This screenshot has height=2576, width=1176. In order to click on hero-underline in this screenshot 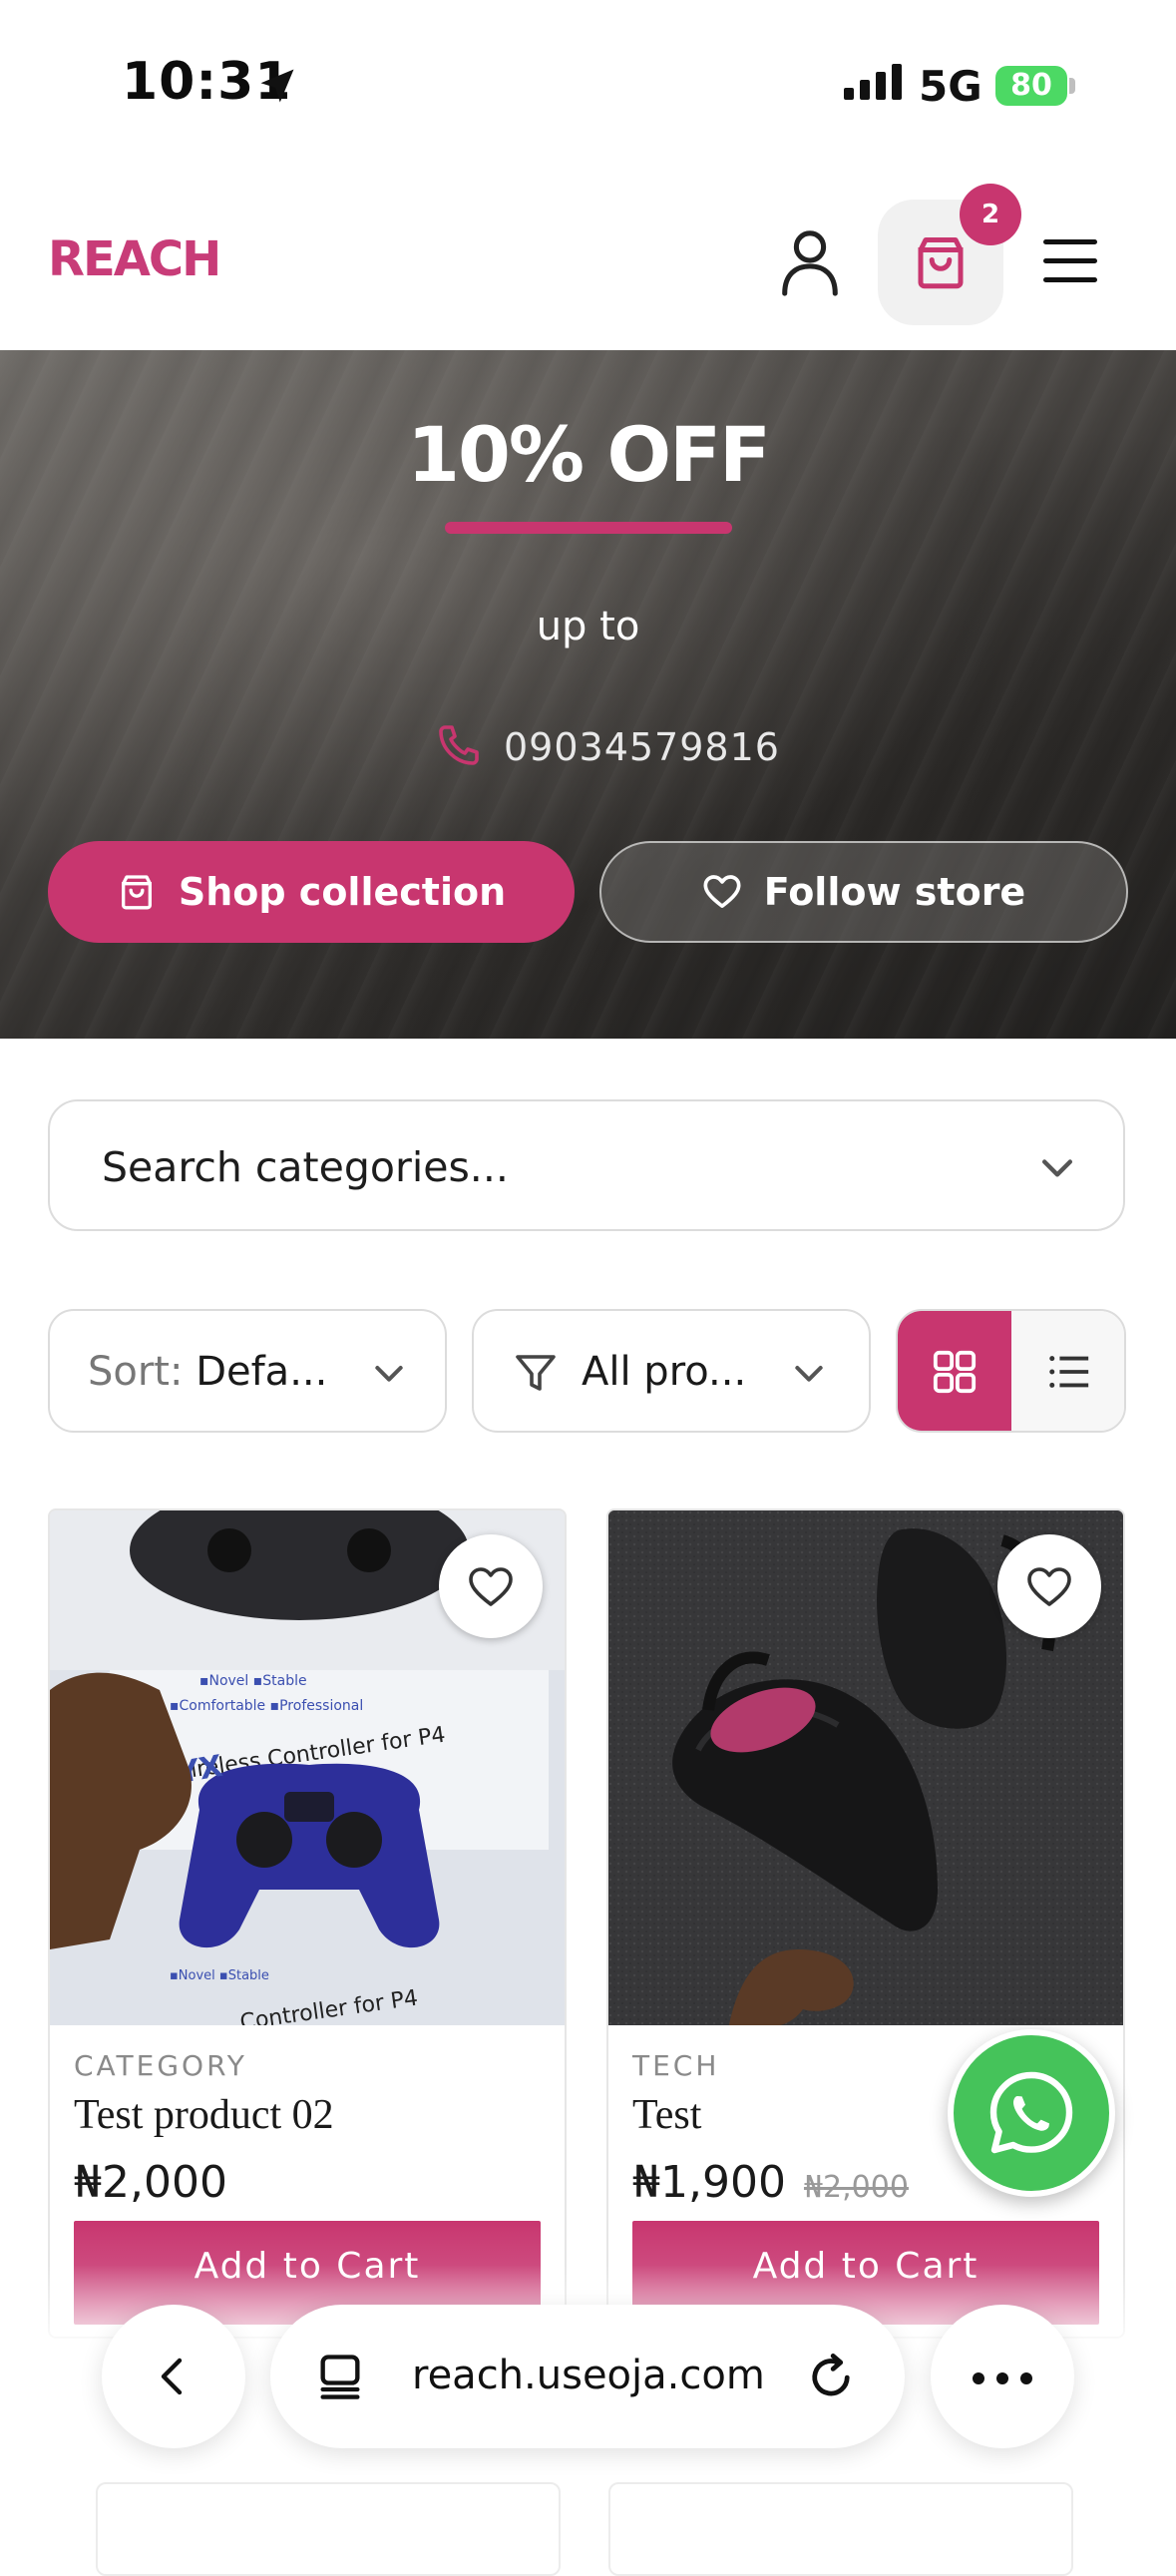, I will do `click(588, 528)`.